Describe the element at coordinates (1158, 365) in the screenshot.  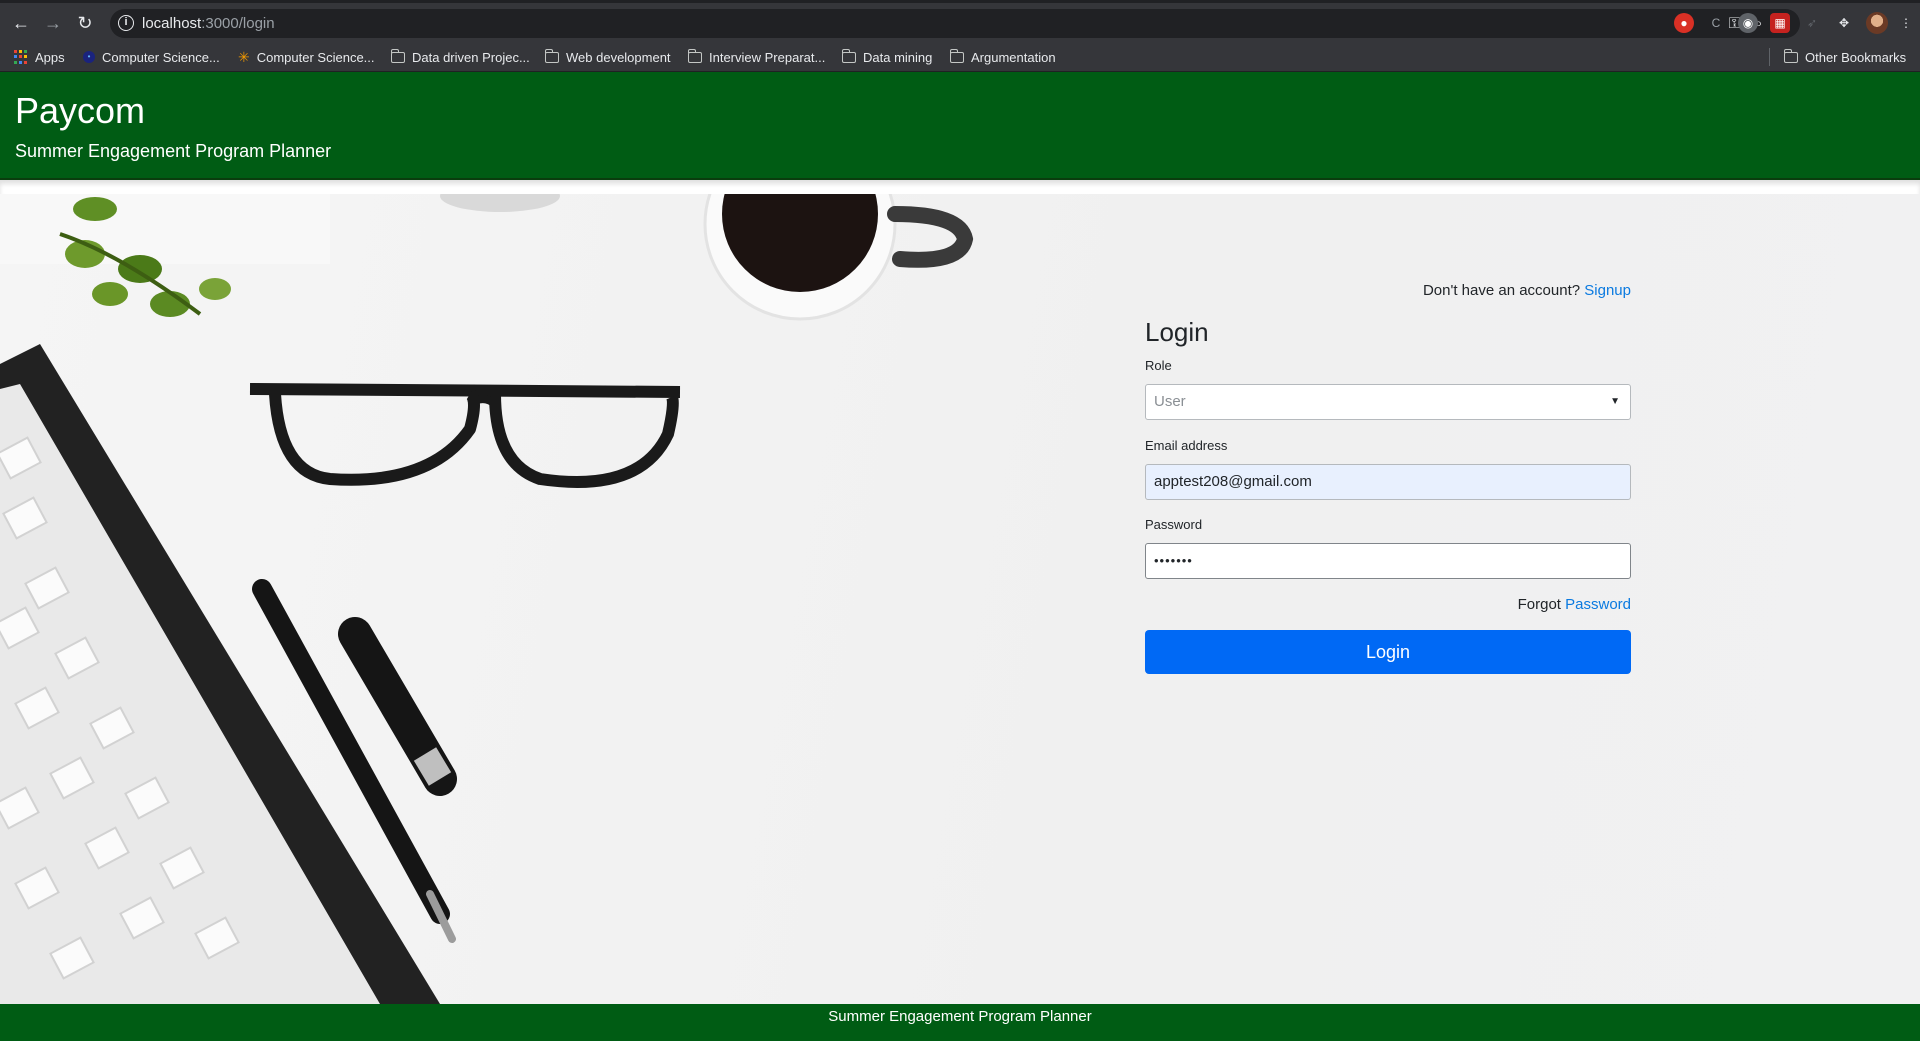
I see `role-label: Role` at that location.